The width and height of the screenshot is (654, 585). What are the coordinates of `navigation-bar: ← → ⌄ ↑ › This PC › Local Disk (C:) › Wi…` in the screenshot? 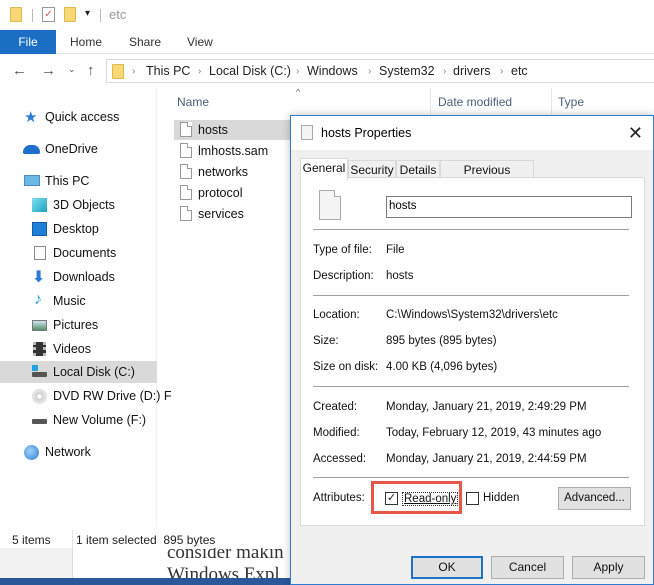 It's located at (327, 71).